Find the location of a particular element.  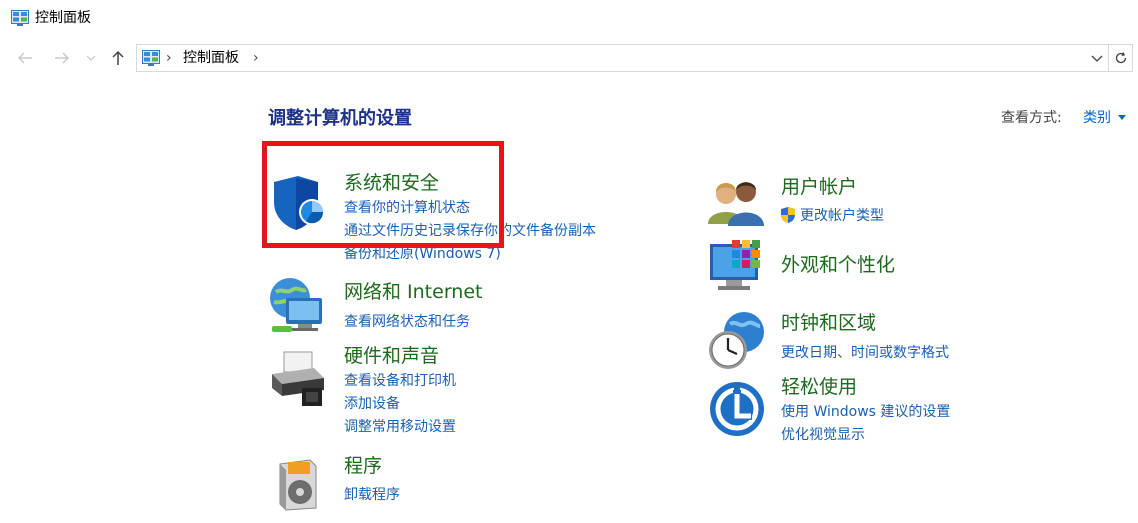

link-file-history-backup: 通过文件历史记录保存你的文件备份副本 is located at coordinates (470, 231).